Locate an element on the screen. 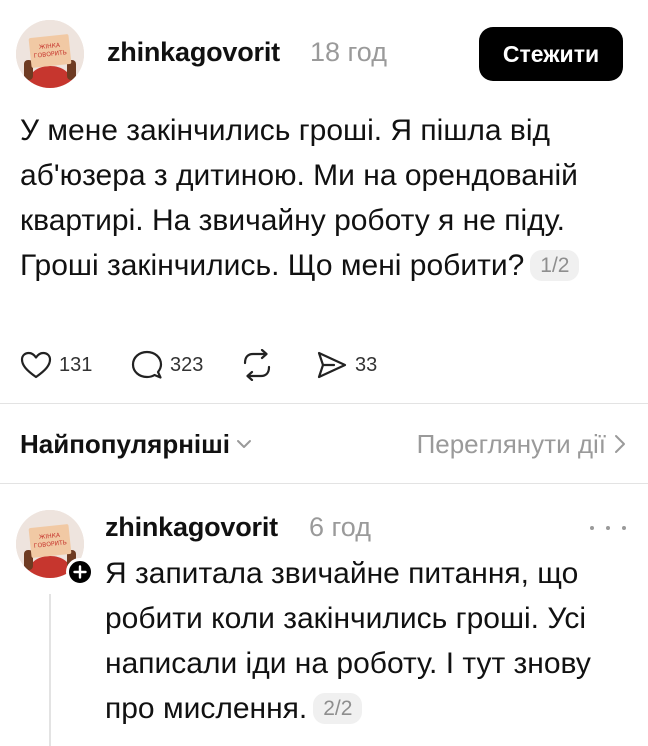 Image resolution: width=648 pixels, height=746 pixels. like-count: 131 is located at coordinates (76, 364).